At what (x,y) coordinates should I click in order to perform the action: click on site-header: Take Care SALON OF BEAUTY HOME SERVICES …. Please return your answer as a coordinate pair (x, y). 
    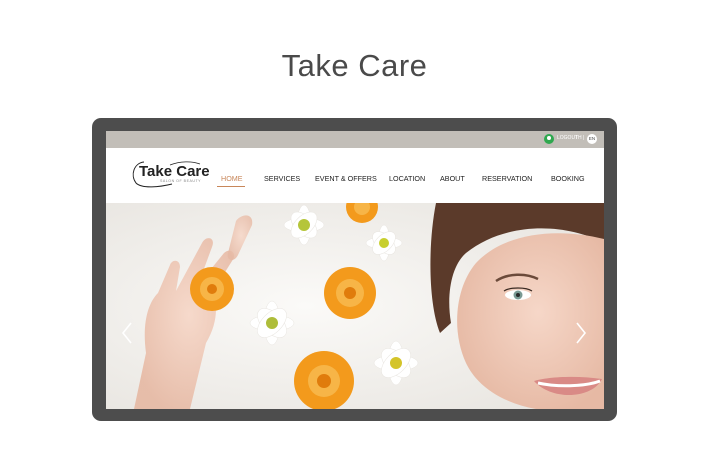
    Looking at the image, I should click on (355, 175).